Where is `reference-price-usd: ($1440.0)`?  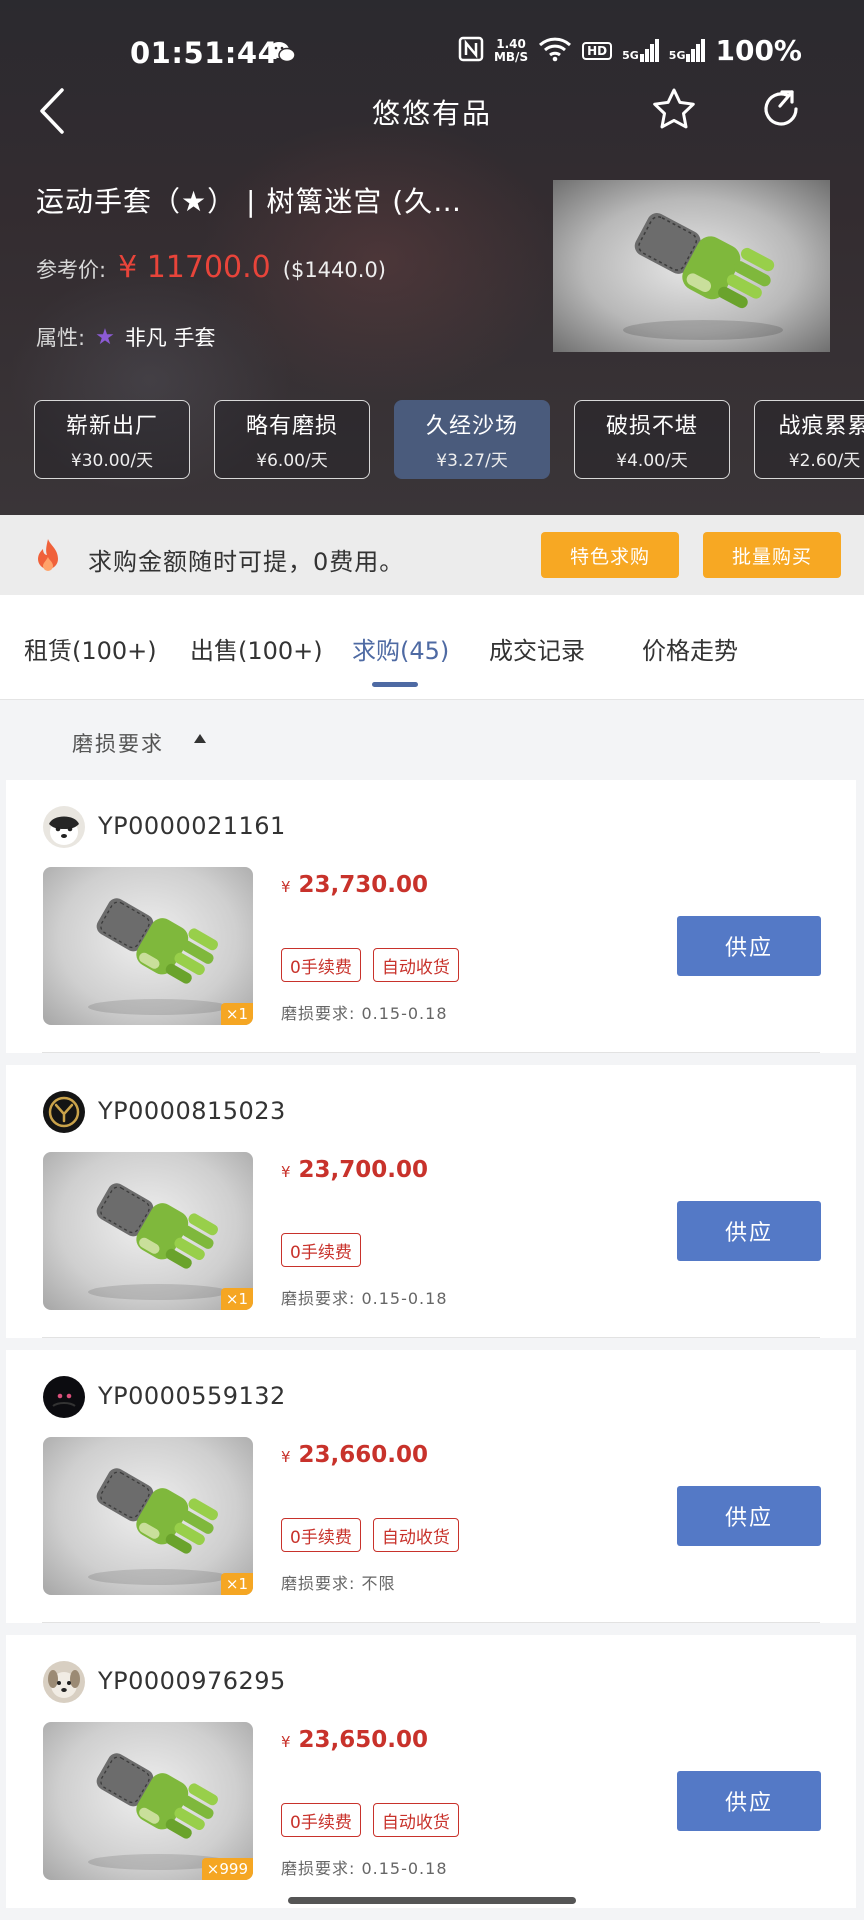
reference-price-usd: ($1440.0) is located at coordinates (334, 270).